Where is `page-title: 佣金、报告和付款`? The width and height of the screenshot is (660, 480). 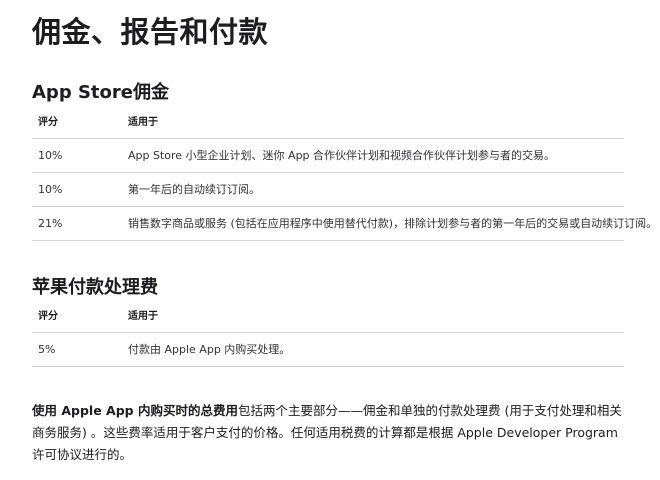
page-title: 佣金、报告和付款 is located at coordinates (150, 32).